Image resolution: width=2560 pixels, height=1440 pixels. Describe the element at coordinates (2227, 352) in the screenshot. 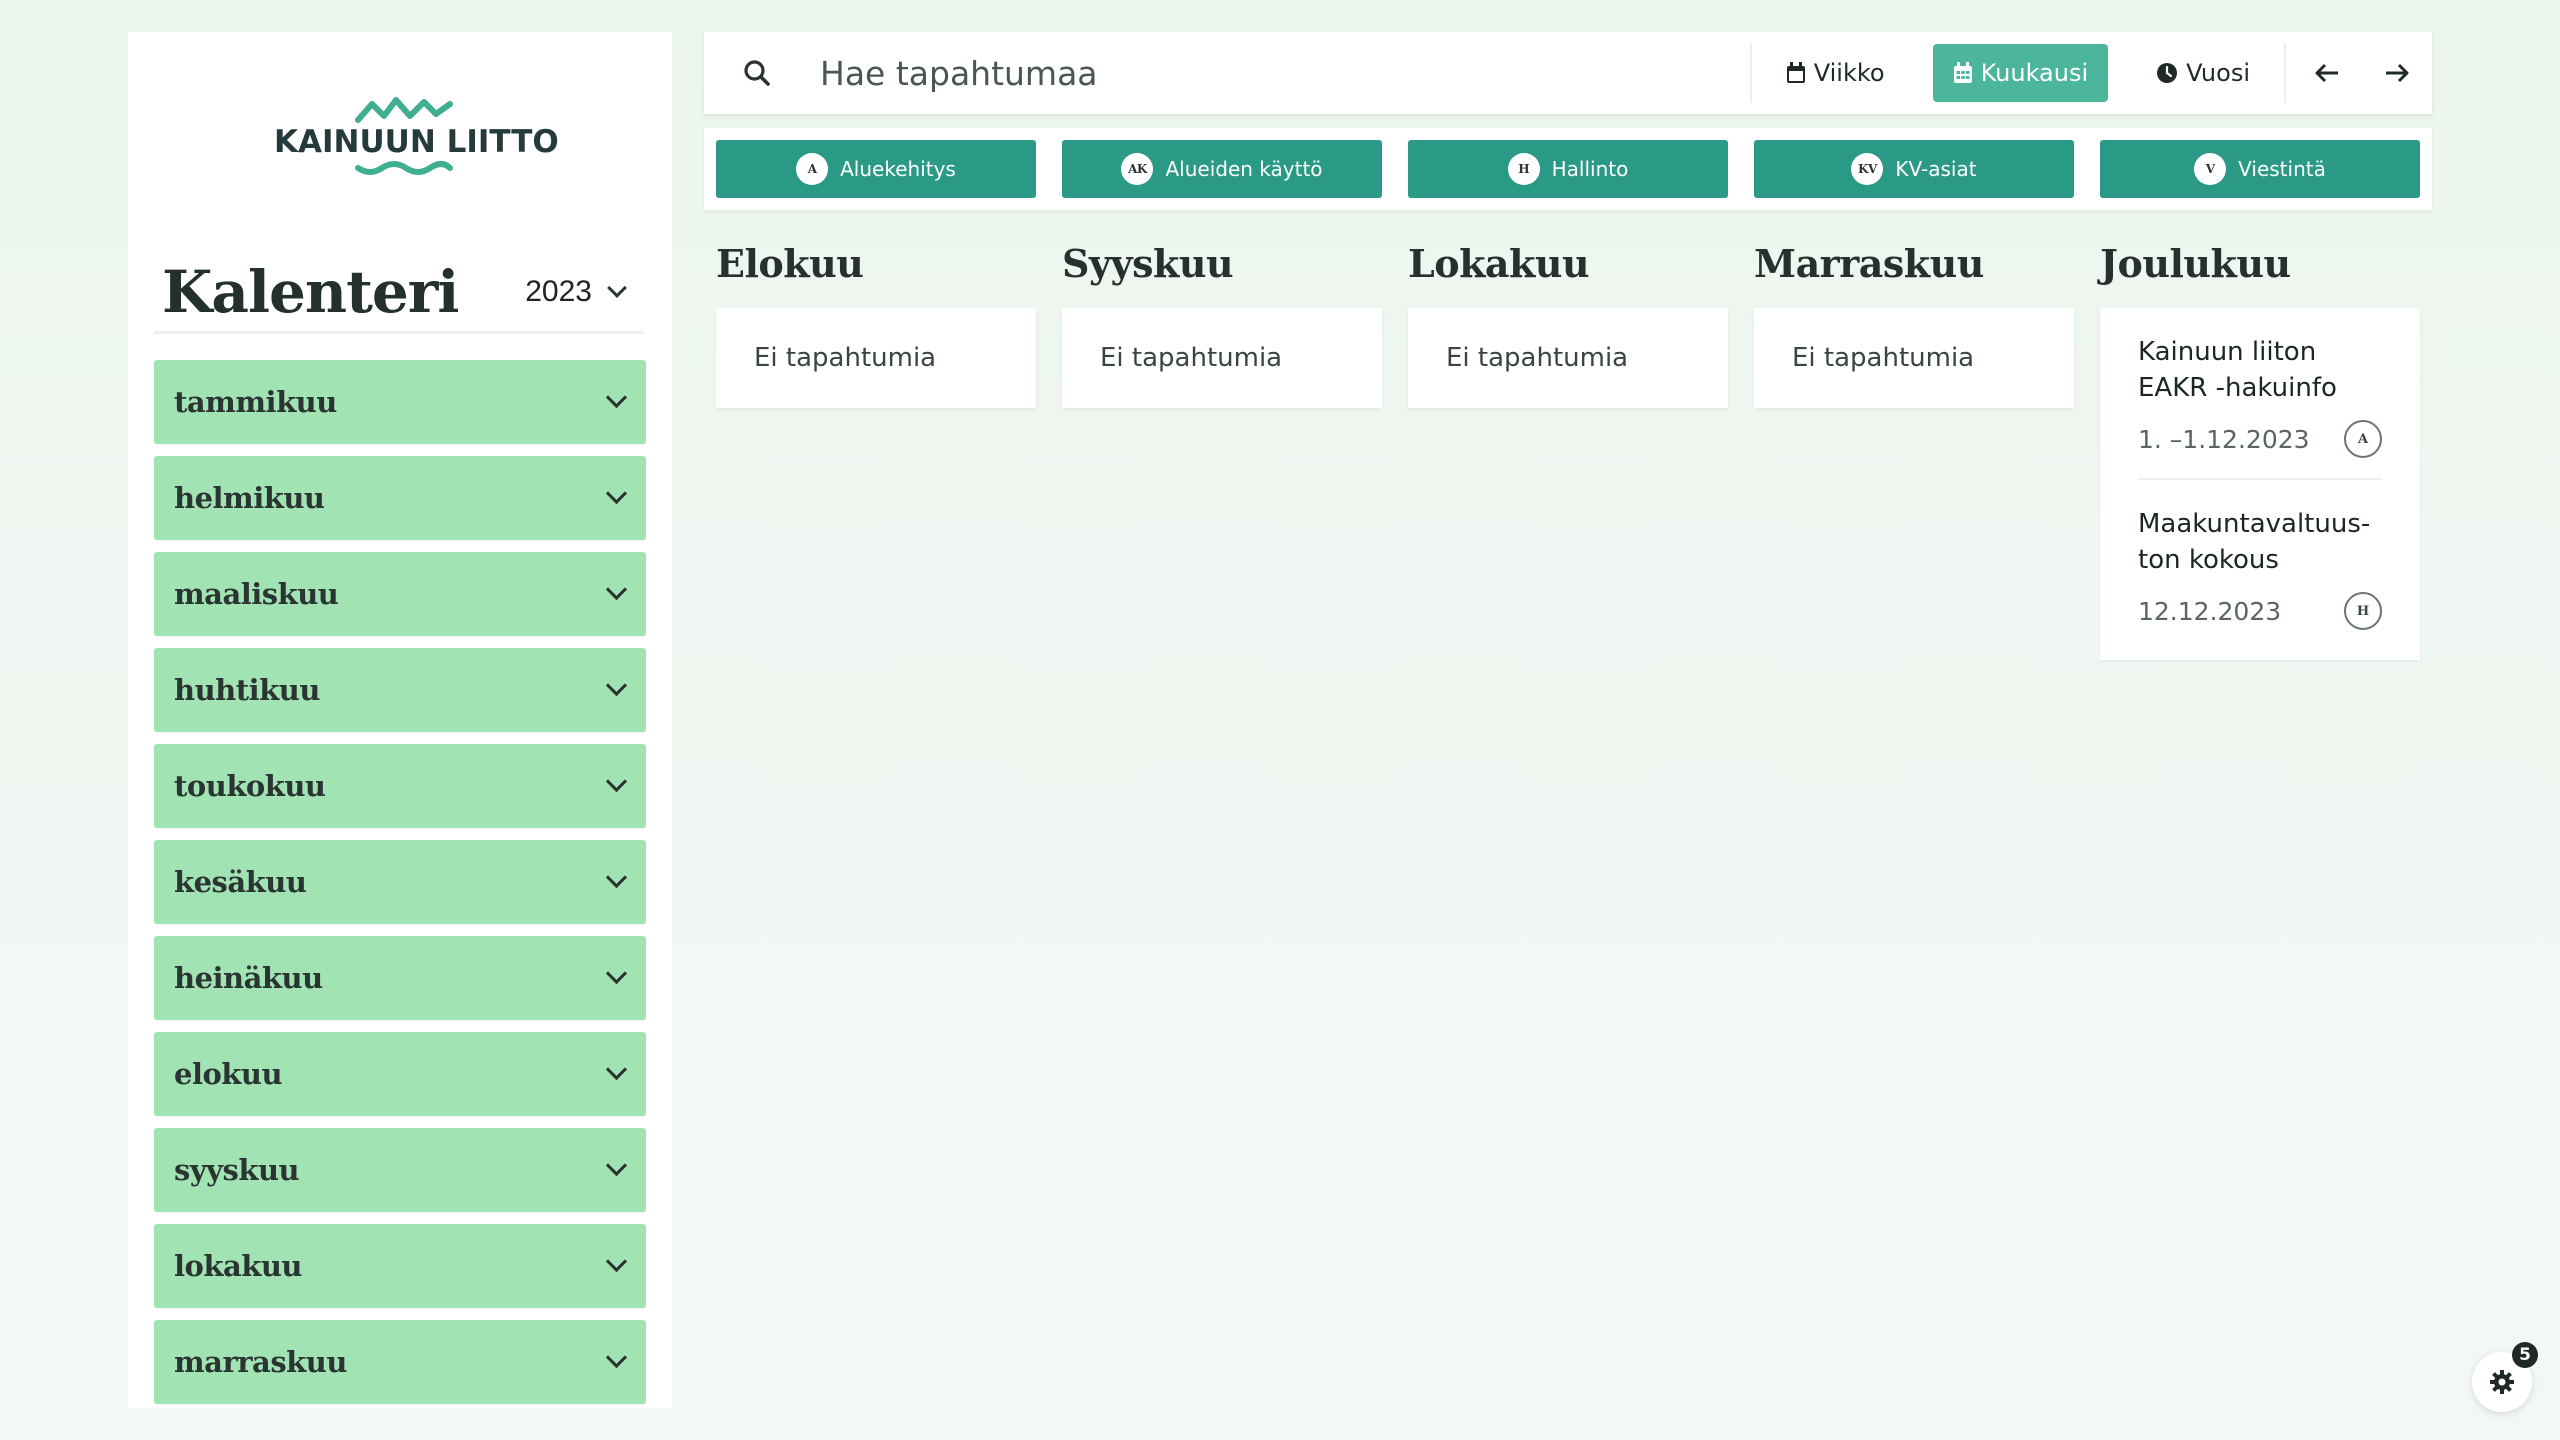

I see `event-title-line: Kainuun liiton` at that location.